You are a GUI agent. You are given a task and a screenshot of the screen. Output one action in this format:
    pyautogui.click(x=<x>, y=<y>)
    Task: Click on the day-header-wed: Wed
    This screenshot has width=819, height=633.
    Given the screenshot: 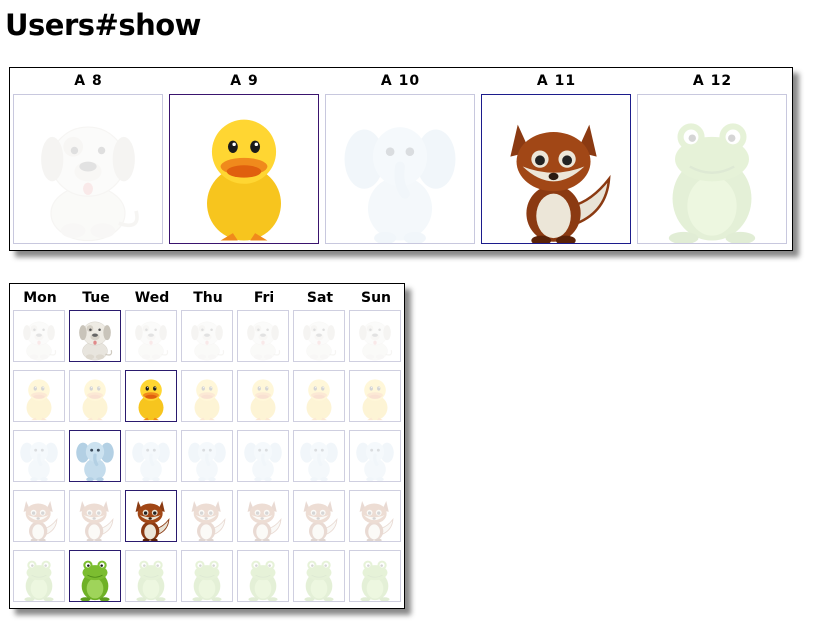 What is the action you would take?
    pyautogui.click(x=152, y=298)
    